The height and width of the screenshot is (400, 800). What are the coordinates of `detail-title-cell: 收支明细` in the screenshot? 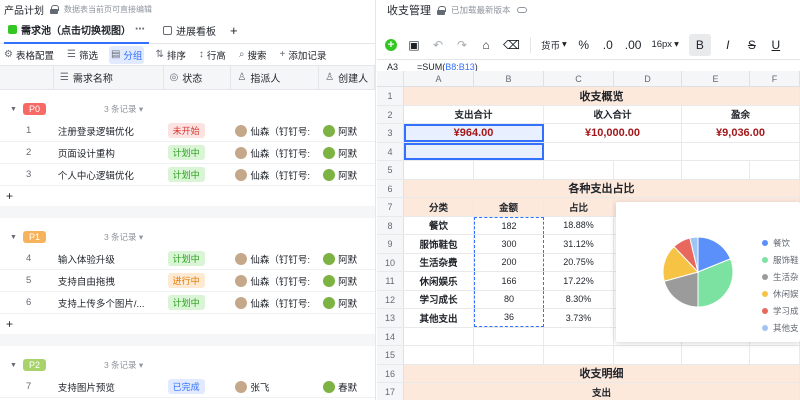 It's located at (602, 373).